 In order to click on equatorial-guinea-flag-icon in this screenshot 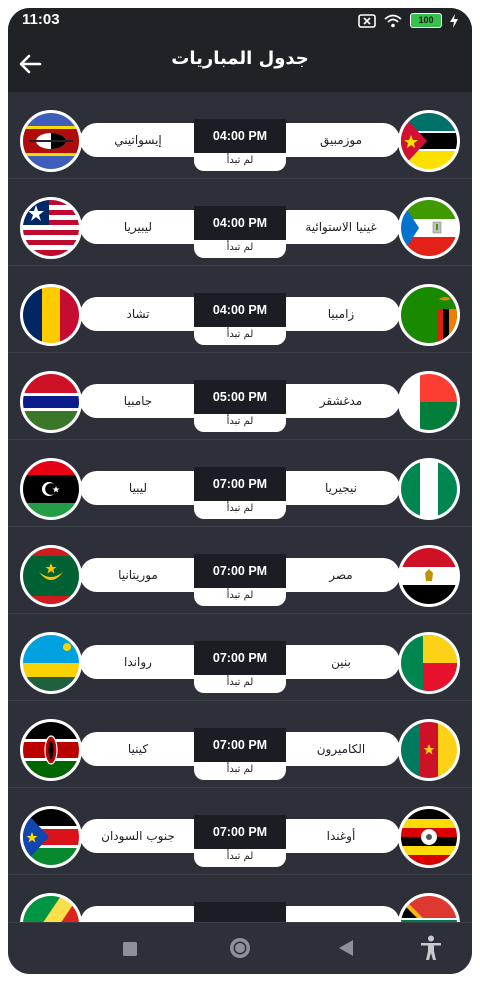, I will do `click(429, 228)`.